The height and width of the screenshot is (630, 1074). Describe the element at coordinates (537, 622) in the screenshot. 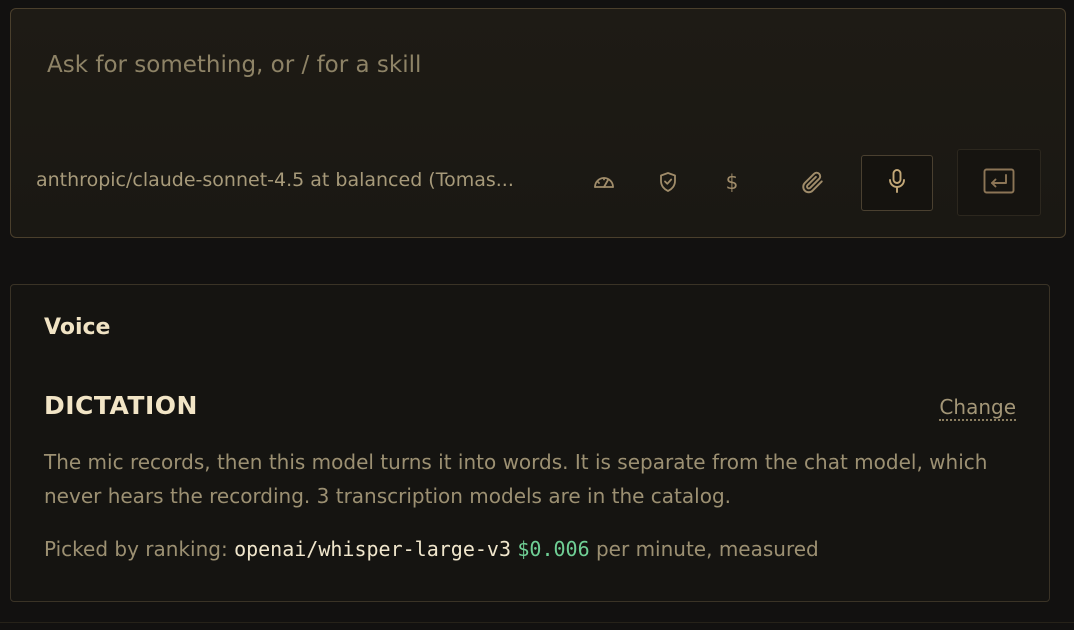

I see `bottom-divider` at that location.